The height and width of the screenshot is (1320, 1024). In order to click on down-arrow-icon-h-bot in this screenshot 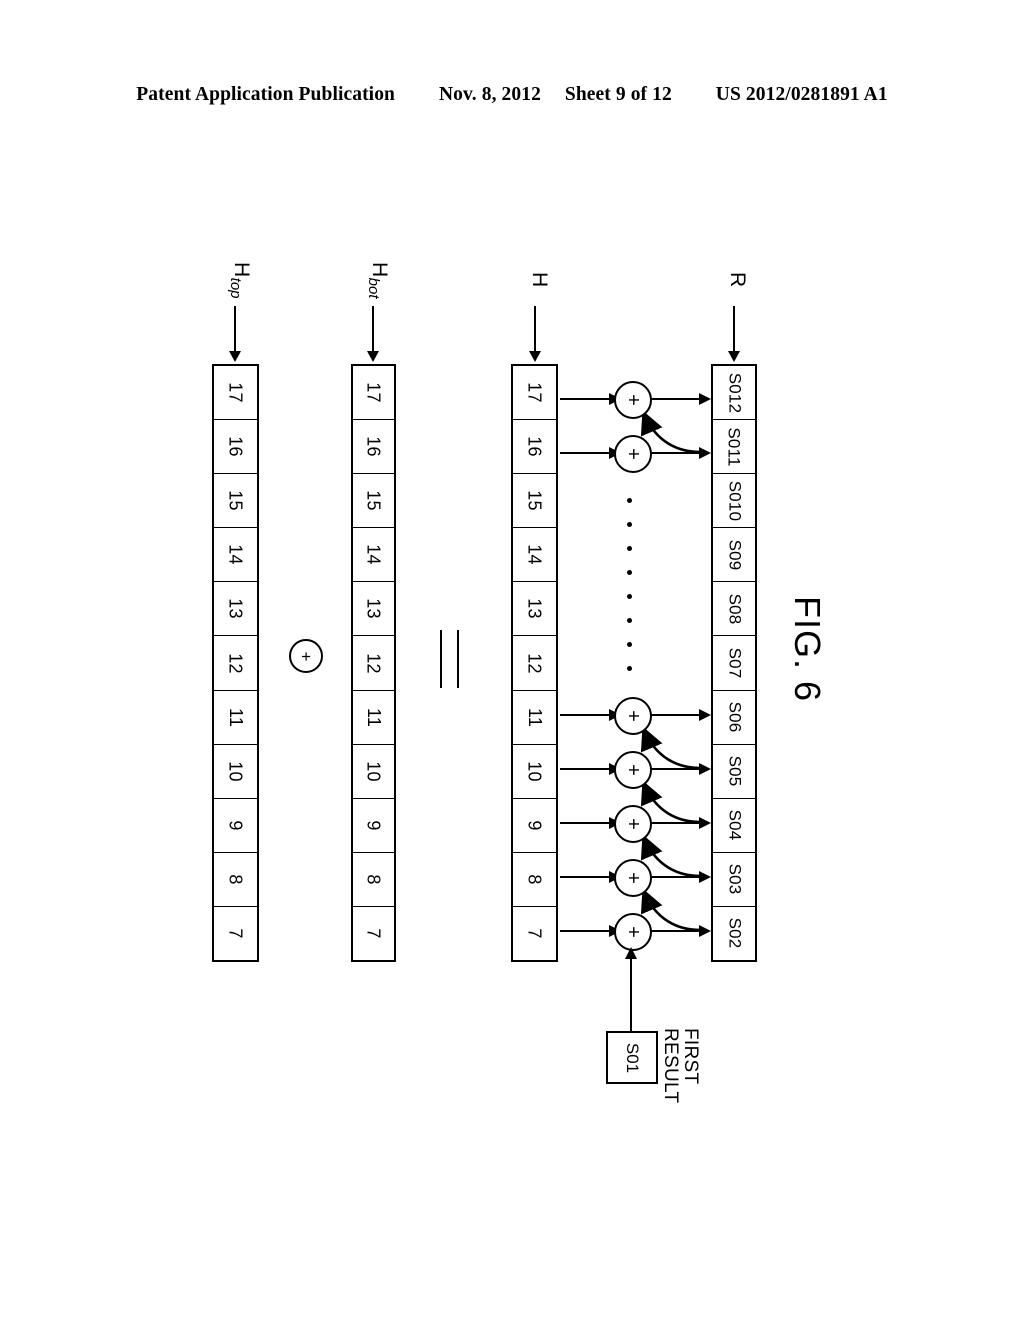, I will do `click(373, 334)`.